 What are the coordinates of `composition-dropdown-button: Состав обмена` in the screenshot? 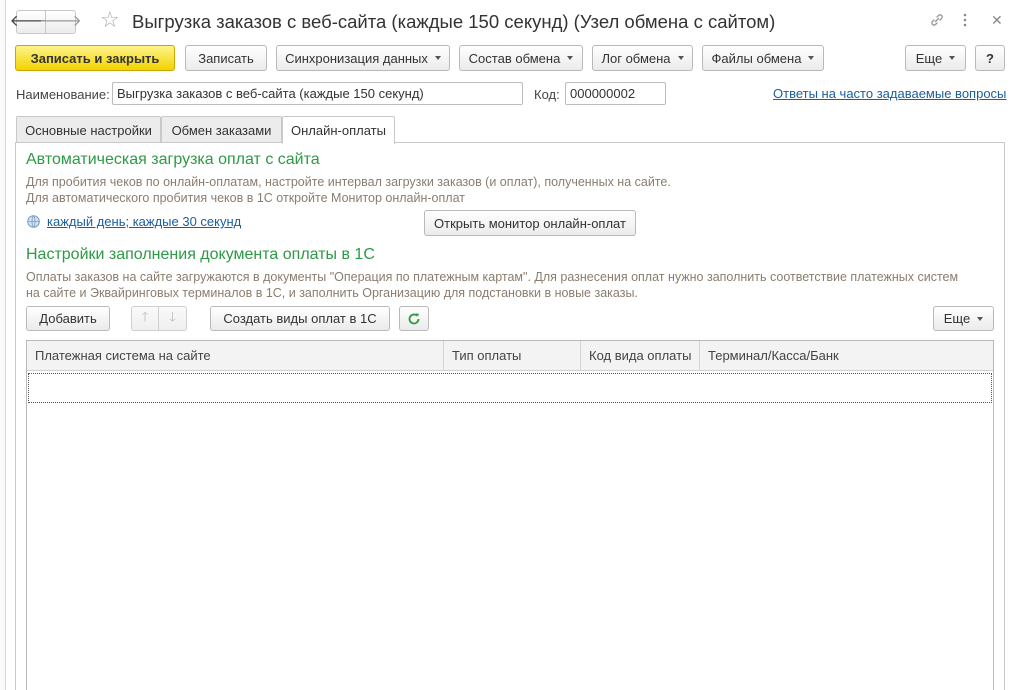 It's located at (521, 58).